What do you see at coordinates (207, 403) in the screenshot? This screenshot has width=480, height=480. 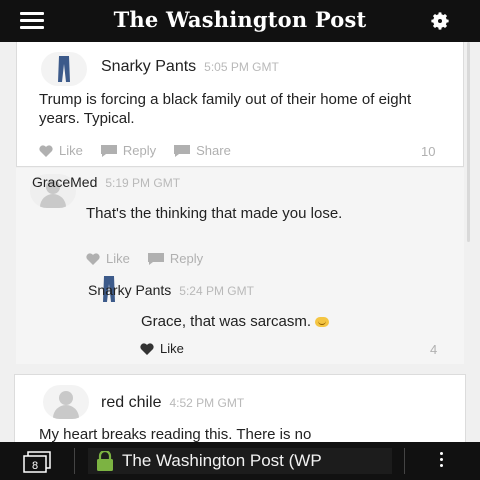 I see `comment-time: 4:52 PM GMT` at bounding box center [207, 403].